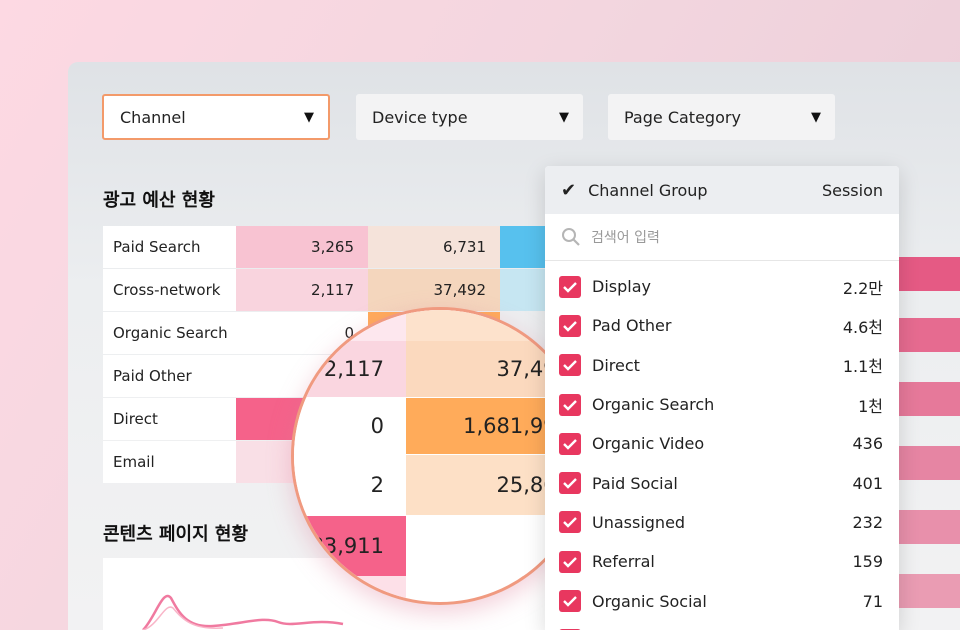  Describe the element at coordinates (153, 117) in the screenshot. I see `channel-select-label: Channel` at that location.